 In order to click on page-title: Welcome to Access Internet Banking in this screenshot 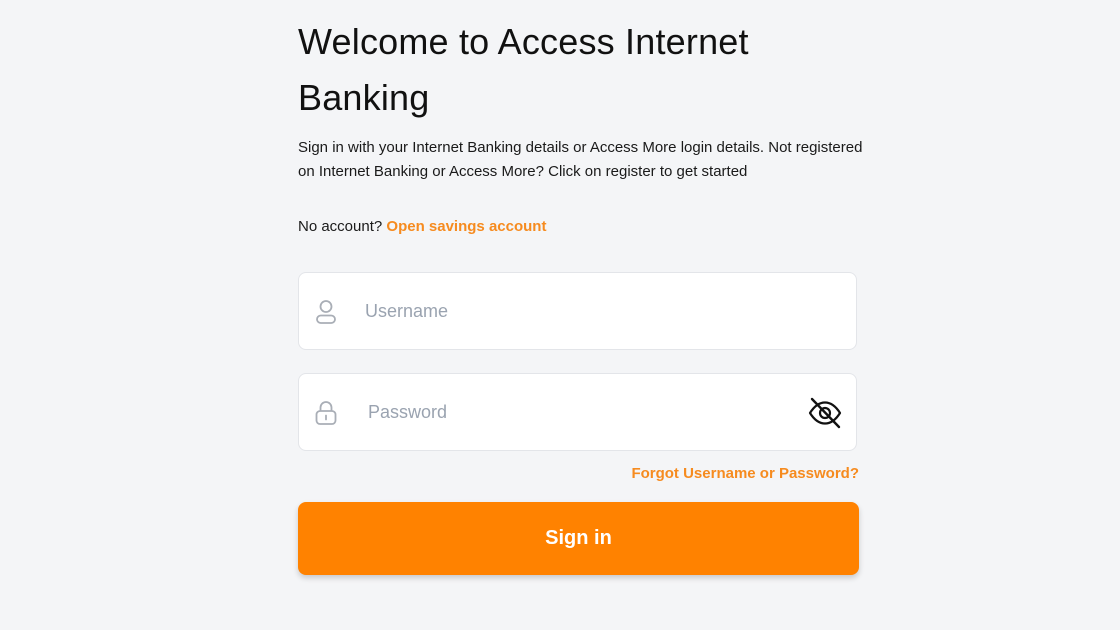, I will do `click(523, 69)`.